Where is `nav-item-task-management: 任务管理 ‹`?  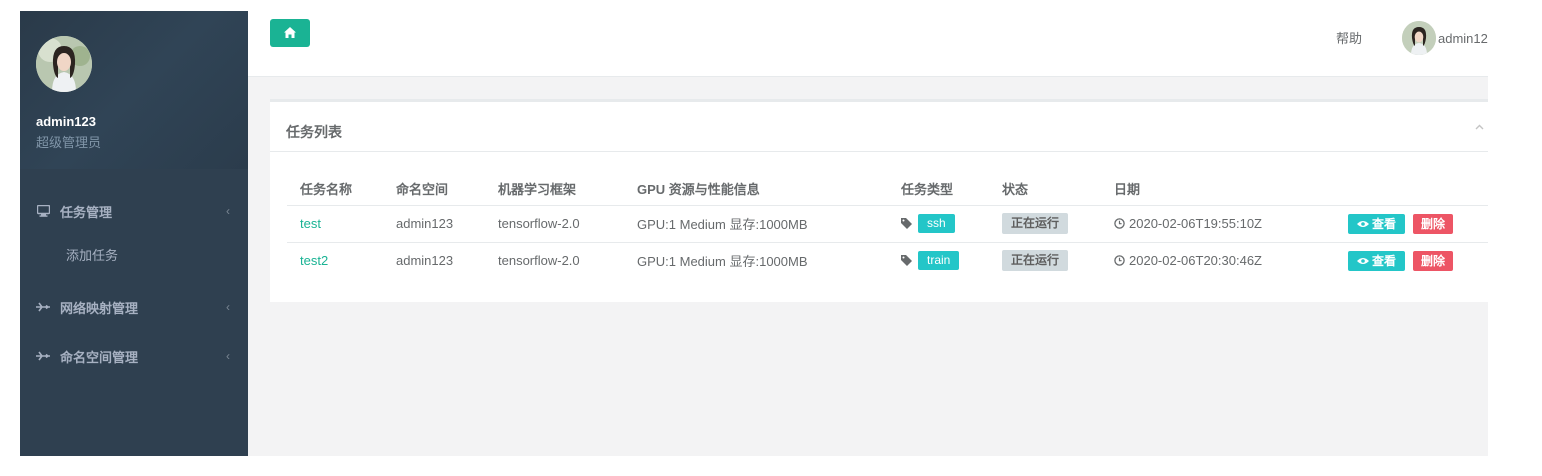 nav-item-task-management: 任务管理 ‹ is located at coordinates (134, 211).